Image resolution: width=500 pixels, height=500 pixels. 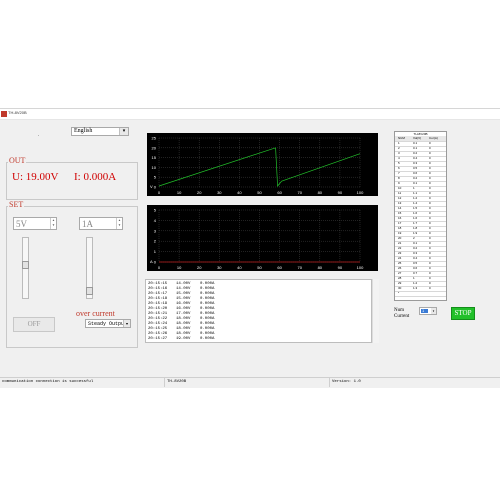 What do you see at coordinates (158, 304) in the screenshot?
I see `log-time: 20:15:19` at bounding box center [158, 304].